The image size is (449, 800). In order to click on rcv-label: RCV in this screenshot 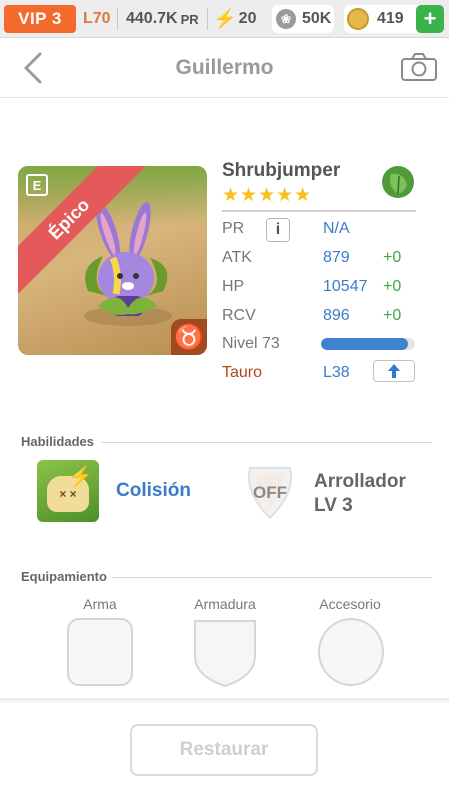, I will do `click(239, 315)`.